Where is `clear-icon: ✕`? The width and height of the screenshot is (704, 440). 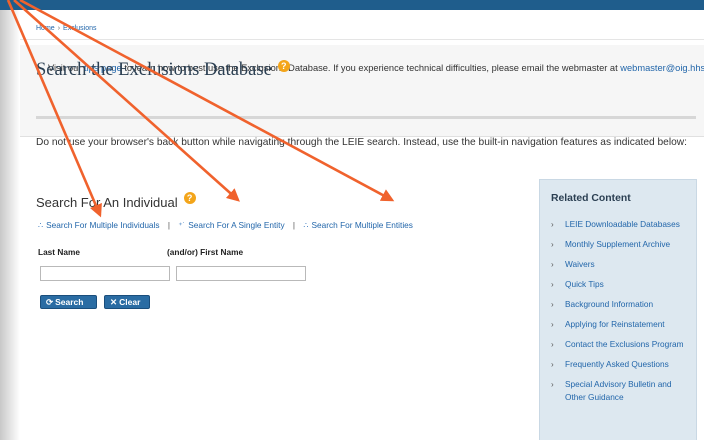 clear-icon: ✕ is located at coordinates (114, 302).